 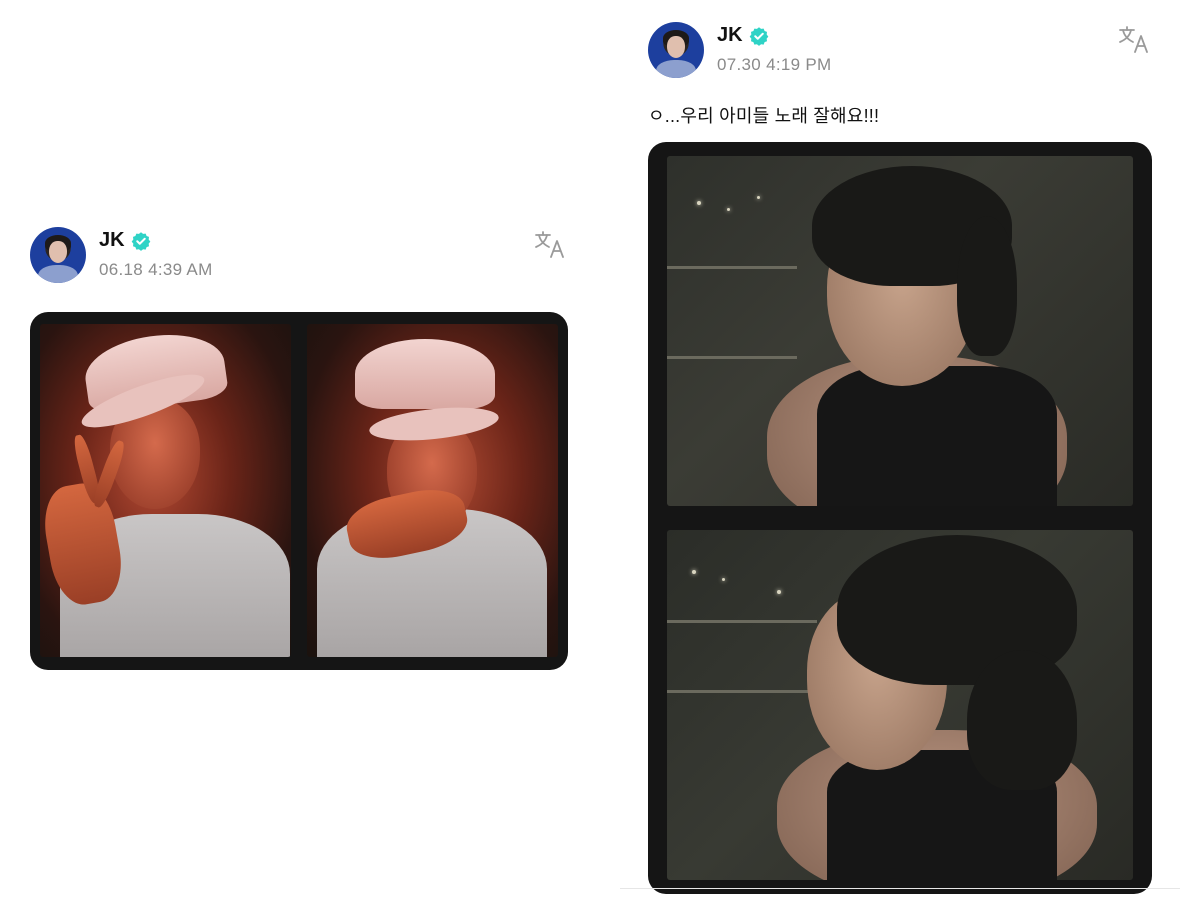 What do you see at coordinates (900, 888) in the screenshot?
I see `divider` at bounding box center [900, 888].